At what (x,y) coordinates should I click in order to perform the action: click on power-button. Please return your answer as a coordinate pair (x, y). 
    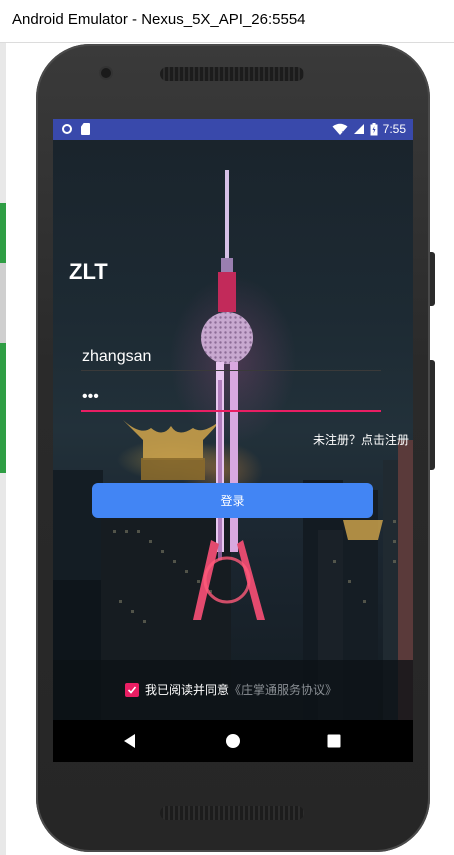
    Looking at the image, I should click on (432, 279).